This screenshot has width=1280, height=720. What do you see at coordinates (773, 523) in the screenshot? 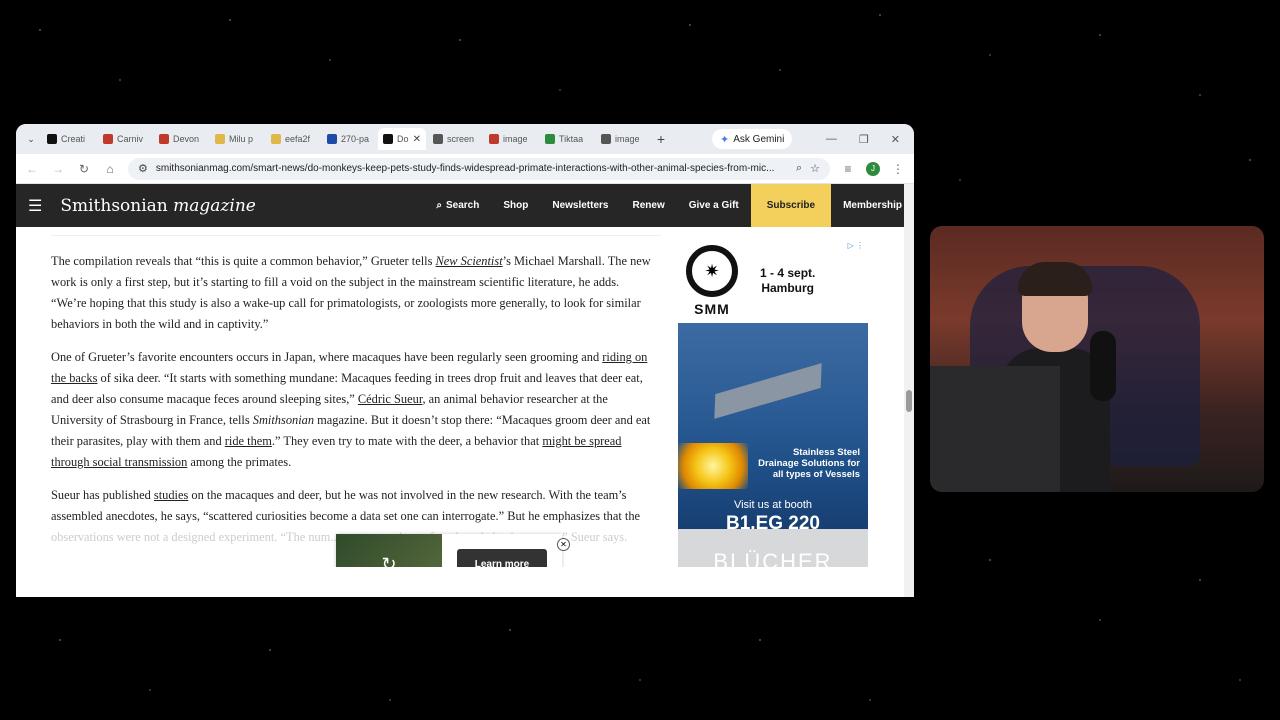
I see `ad-booth: B1.EG 220` at bounding box center [773, 523].